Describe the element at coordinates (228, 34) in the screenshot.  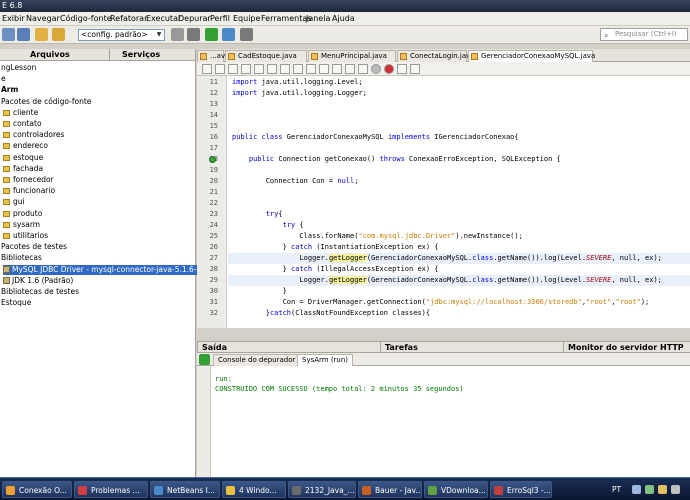
I see `debug-icon` at that location.